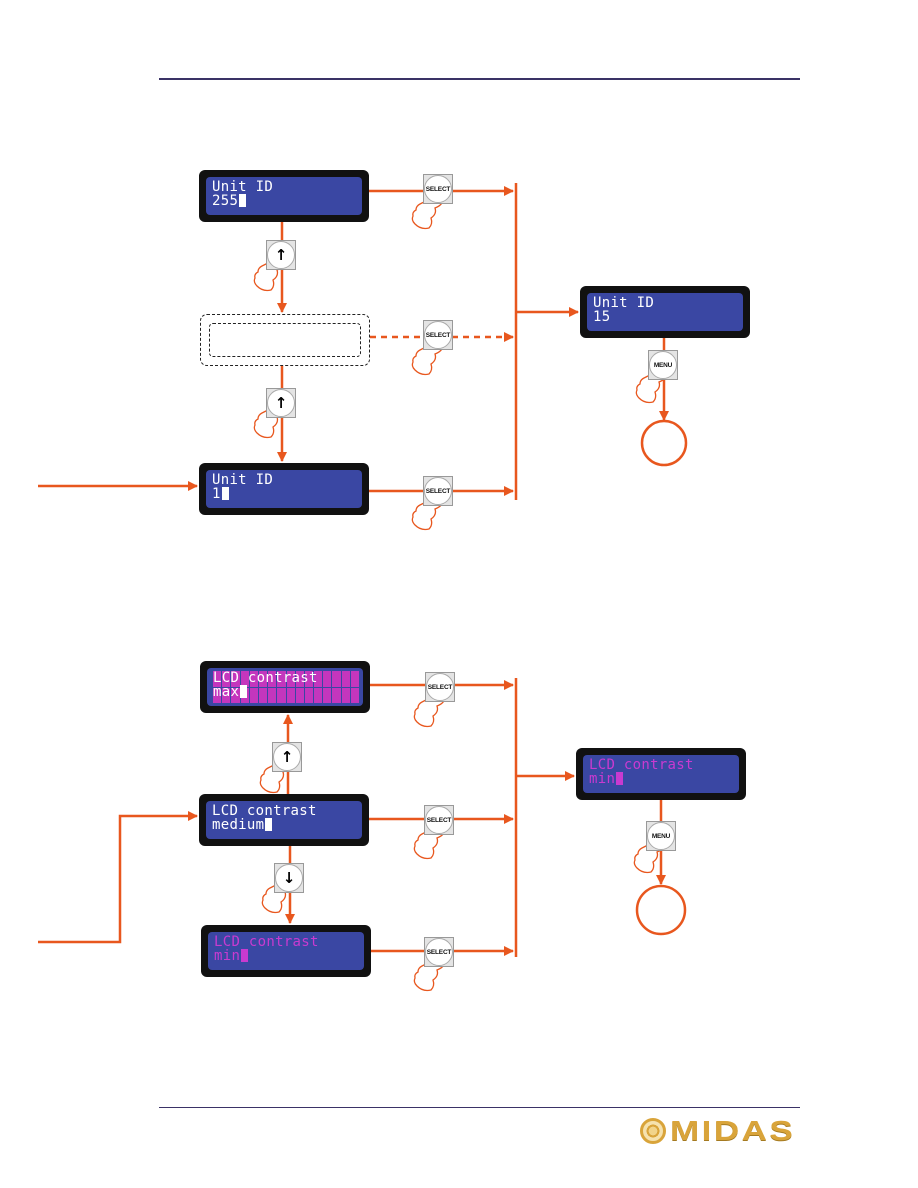  I want to click on lcd-placeholder-inner, so click(285, 340).